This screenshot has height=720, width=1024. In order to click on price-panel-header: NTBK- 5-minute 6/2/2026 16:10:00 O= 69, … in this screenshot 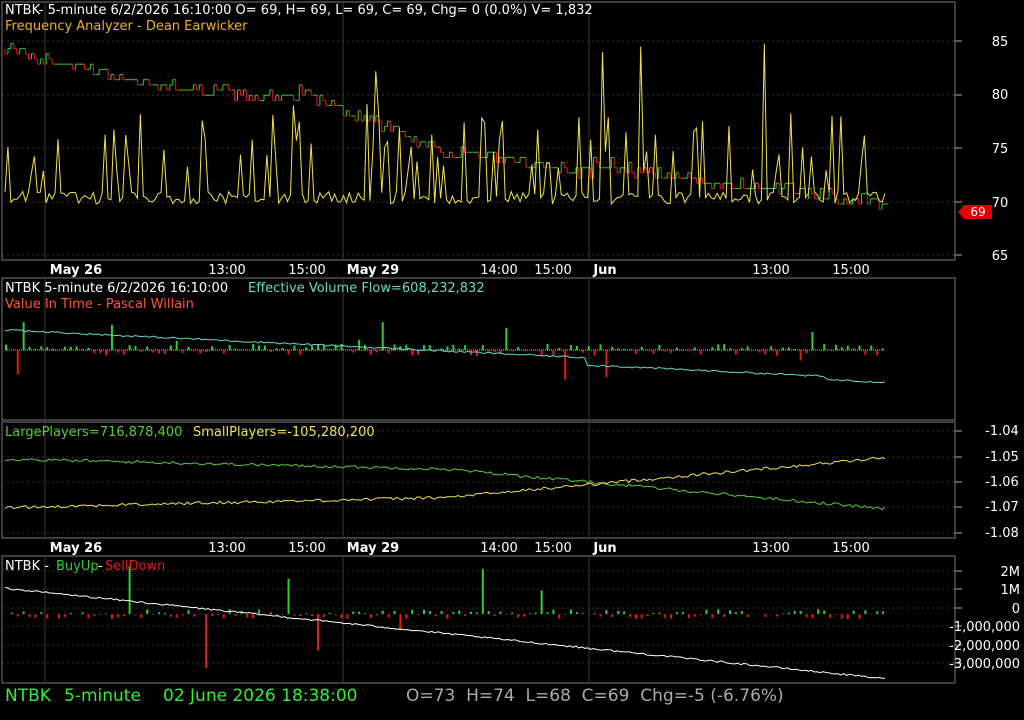, I will do `click(299, 10)`.